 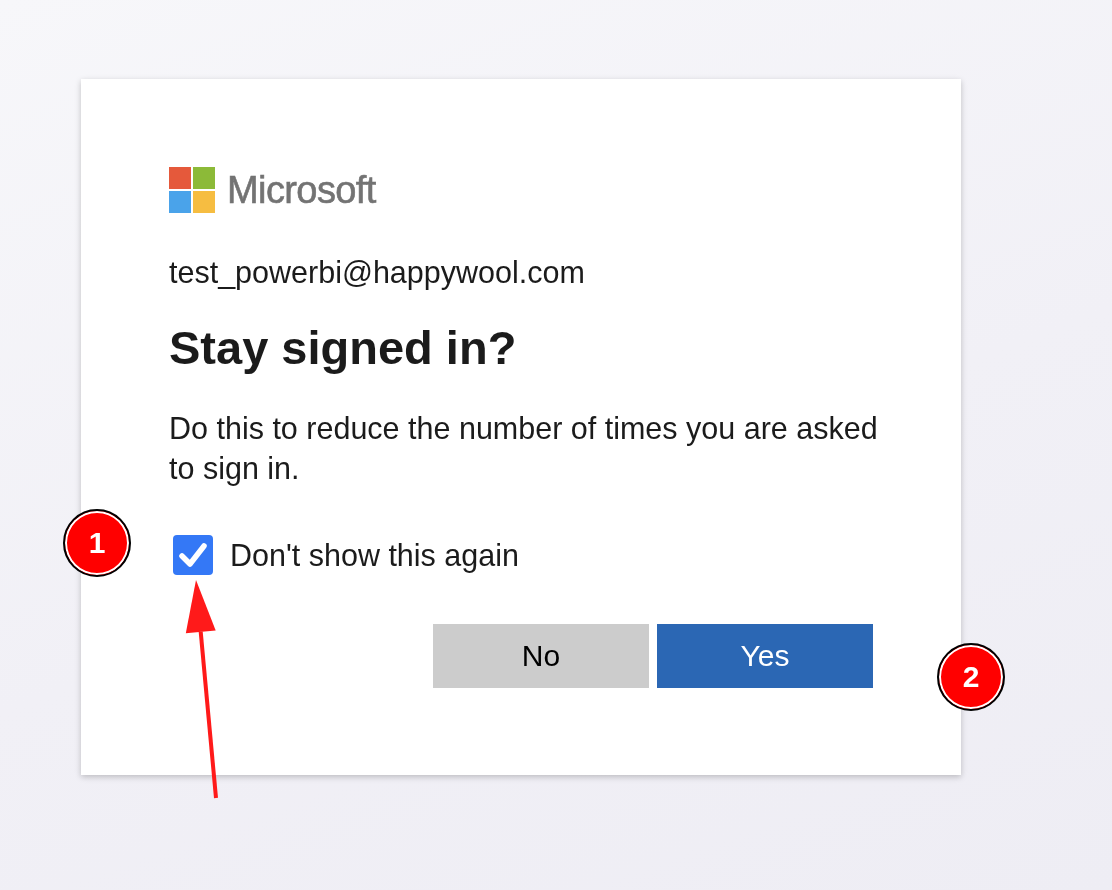 I want to click on step-number-badge: 2, so click(x=971, y=677).